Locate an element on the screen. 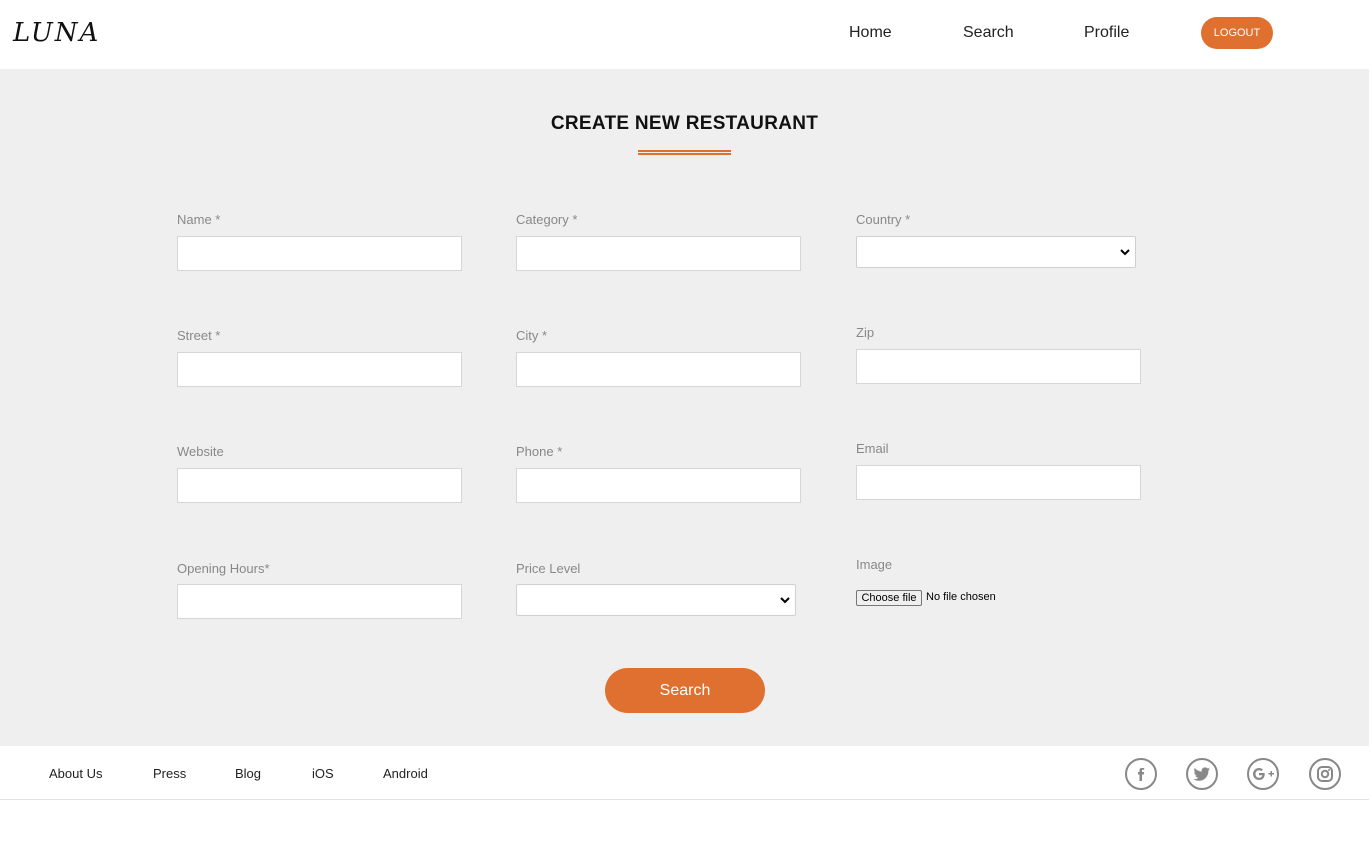  nav-profile: Profile is located at coordinates (1106, 33).